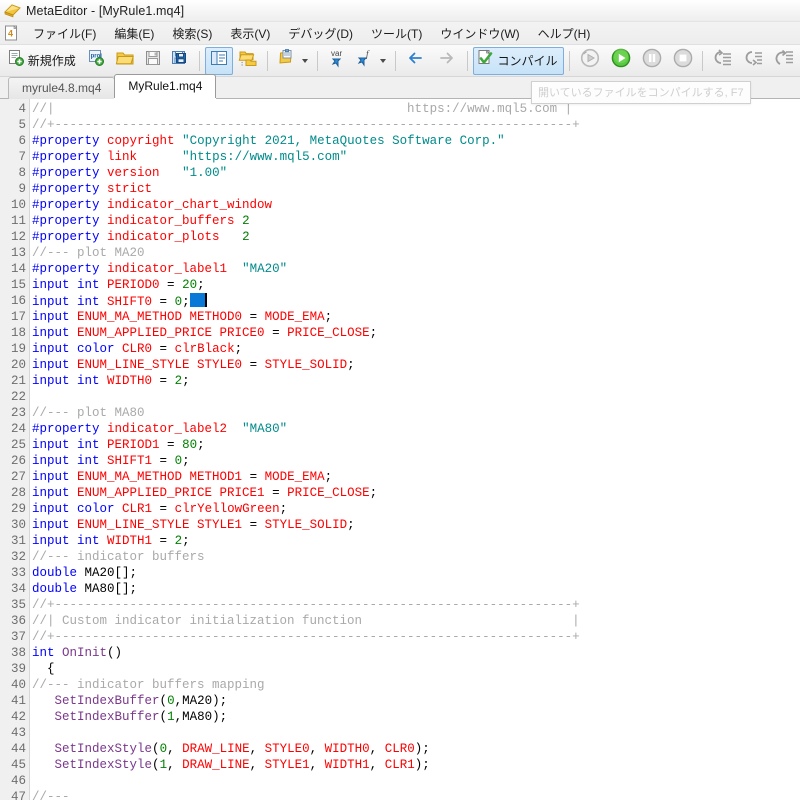 The image size is (800, 800). Describe the element at coordinates (527, 61) in the screenshot. I see `compile-label: コンパイル` at that location.